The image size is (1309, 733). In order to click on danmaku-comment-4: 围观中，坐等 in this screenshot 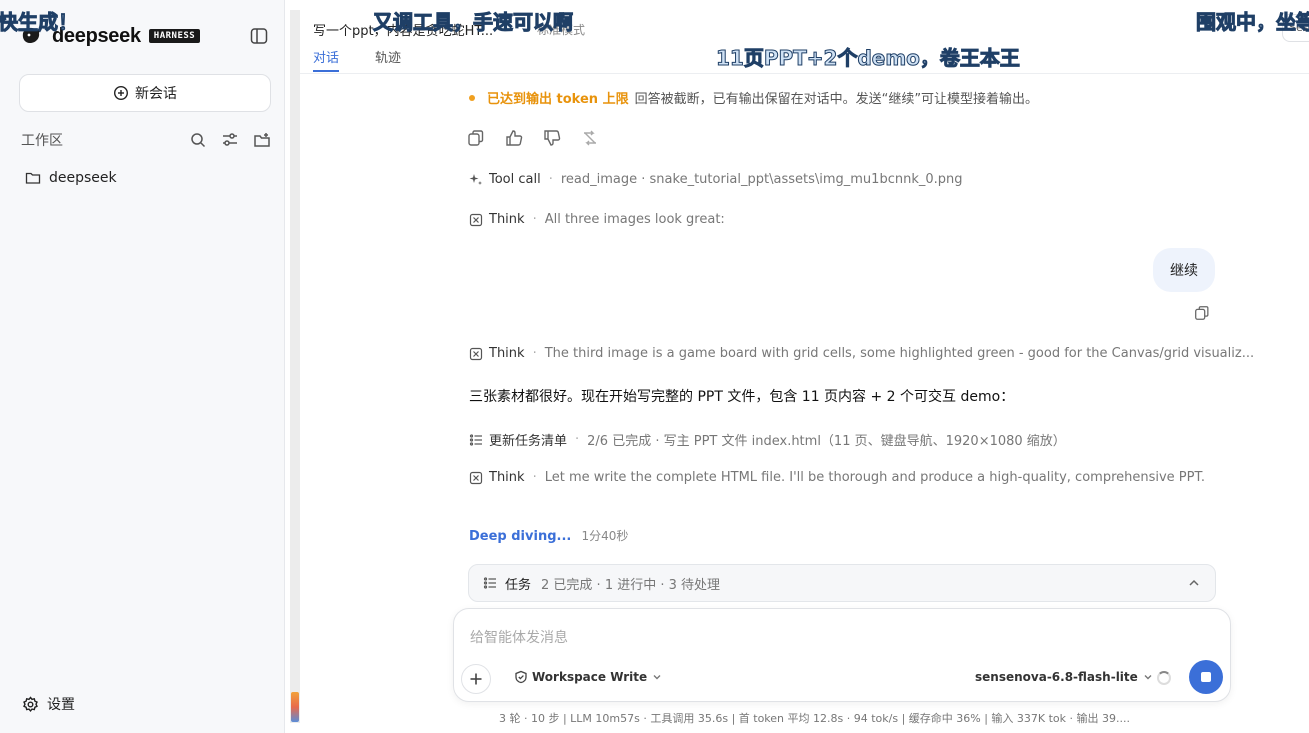, I will do `click(1252, 22)`.